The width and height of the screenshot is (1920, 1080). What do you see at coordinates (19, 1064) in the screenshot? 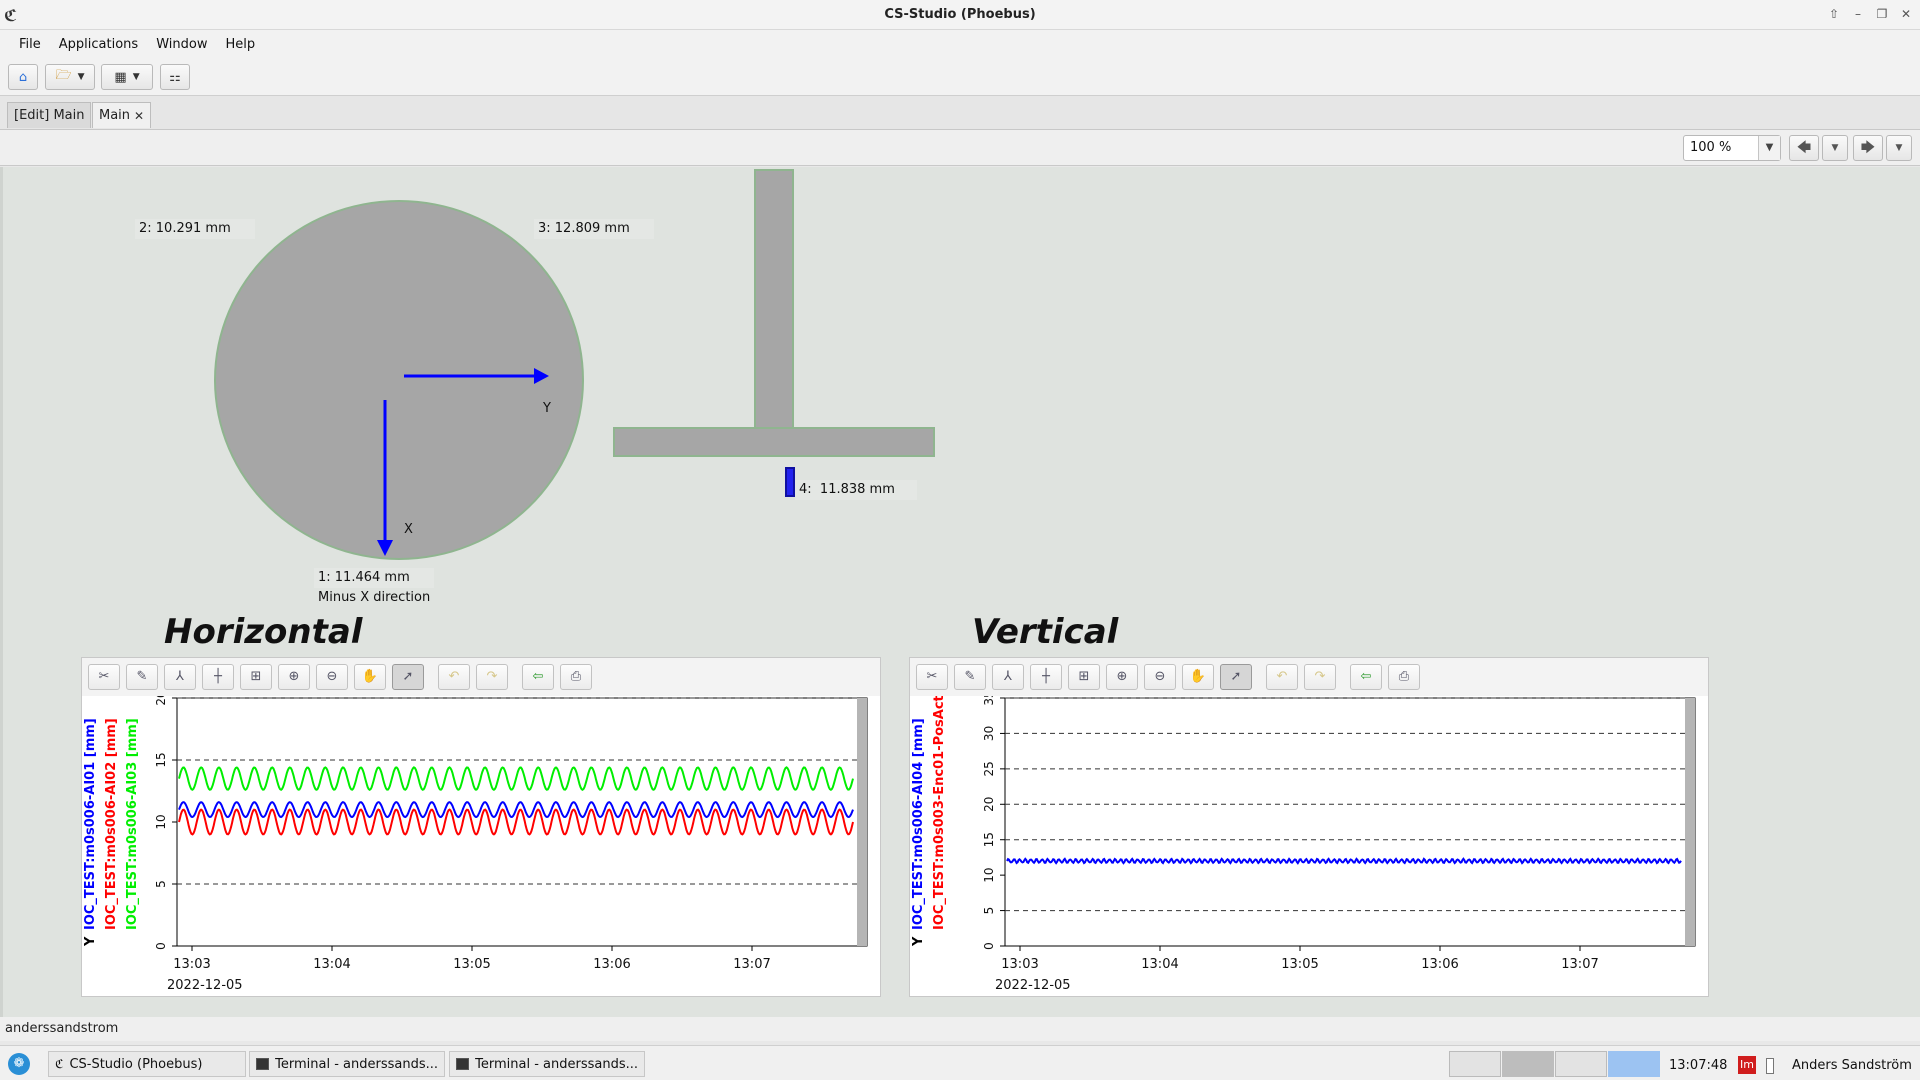
I see `start-menu-icon: ❁` at bounding box center [19, 1064].